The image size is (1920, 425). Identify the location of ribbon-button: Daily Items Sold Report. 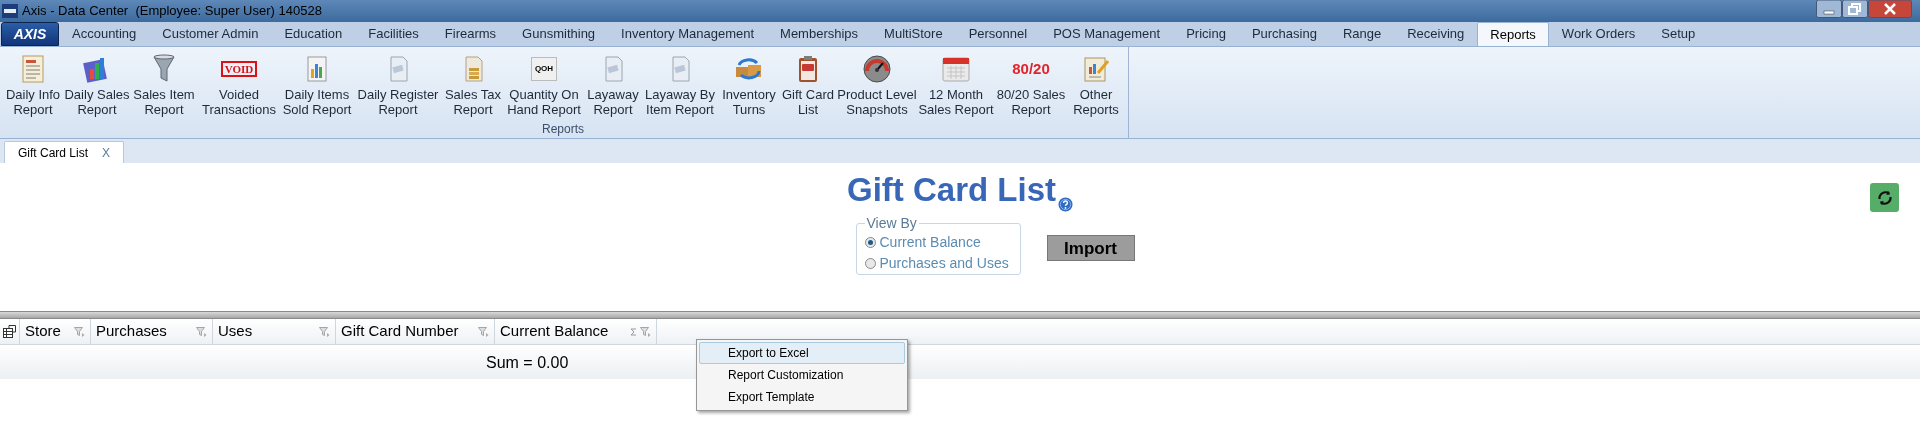
(317, 84).